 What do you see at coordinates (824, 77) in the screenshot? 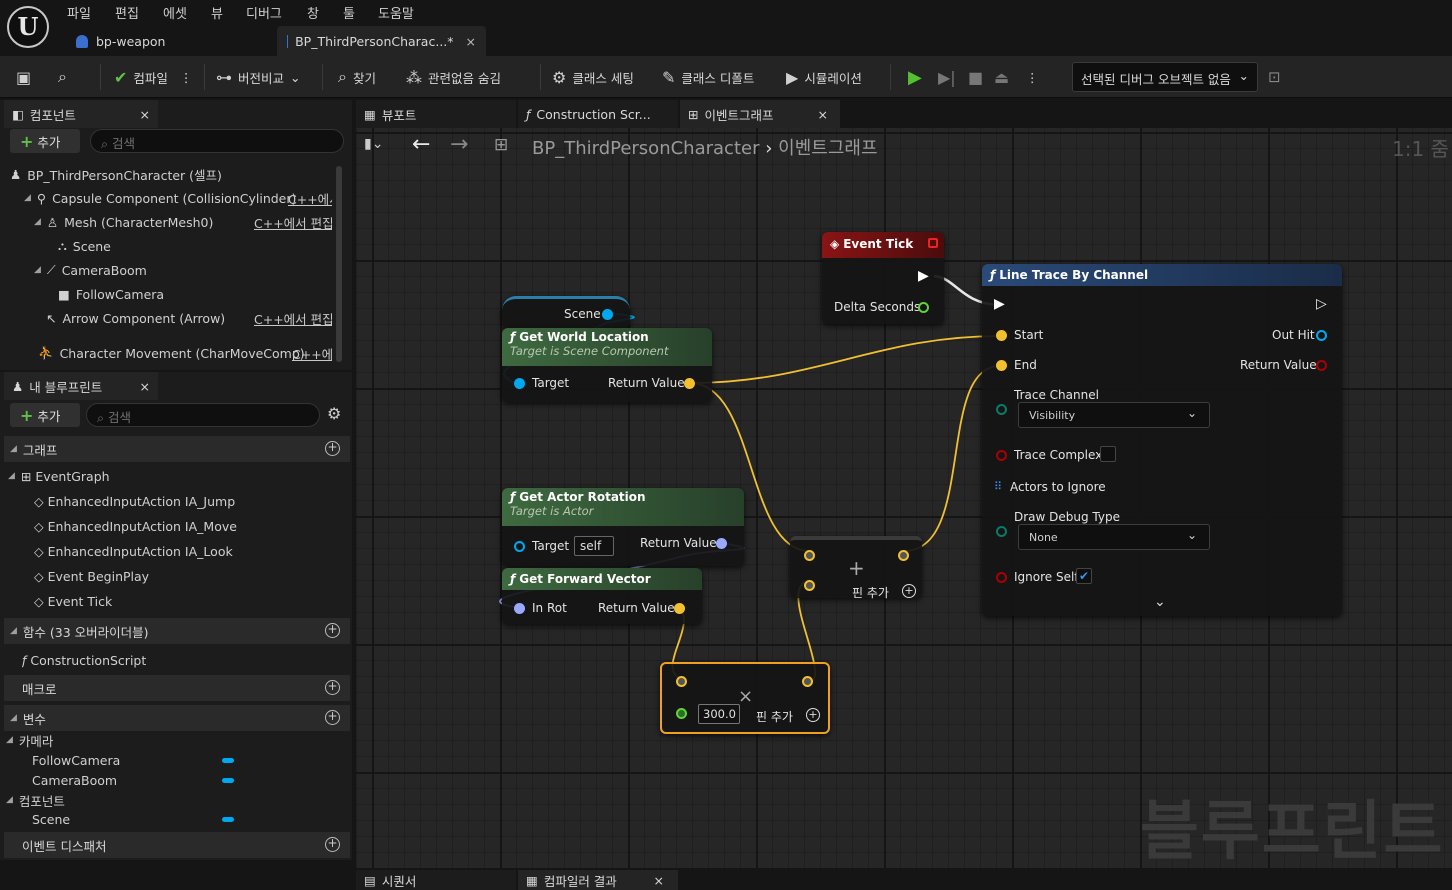
I see `simulation-button: ▶ 시뮬레이션` at bounding box center [824, 77].